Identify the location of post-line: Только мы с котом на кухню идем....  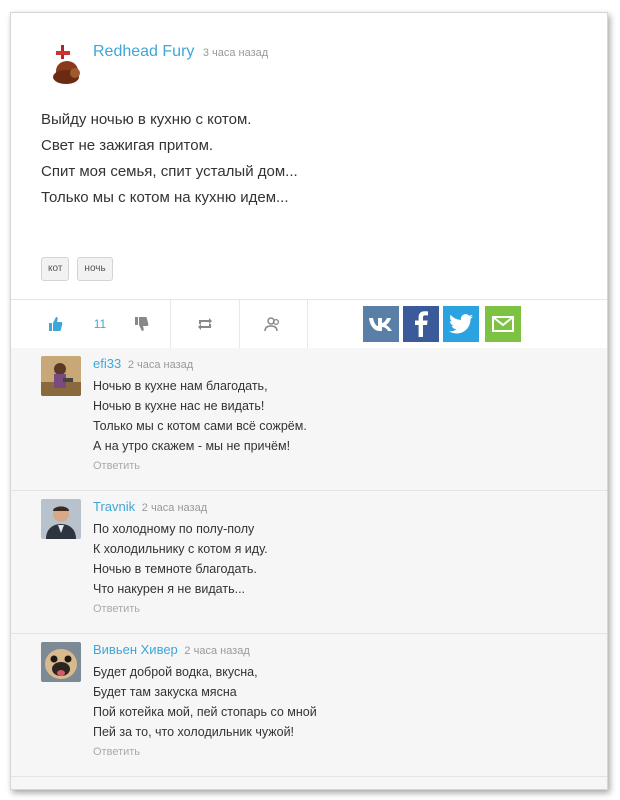
(165, 197).